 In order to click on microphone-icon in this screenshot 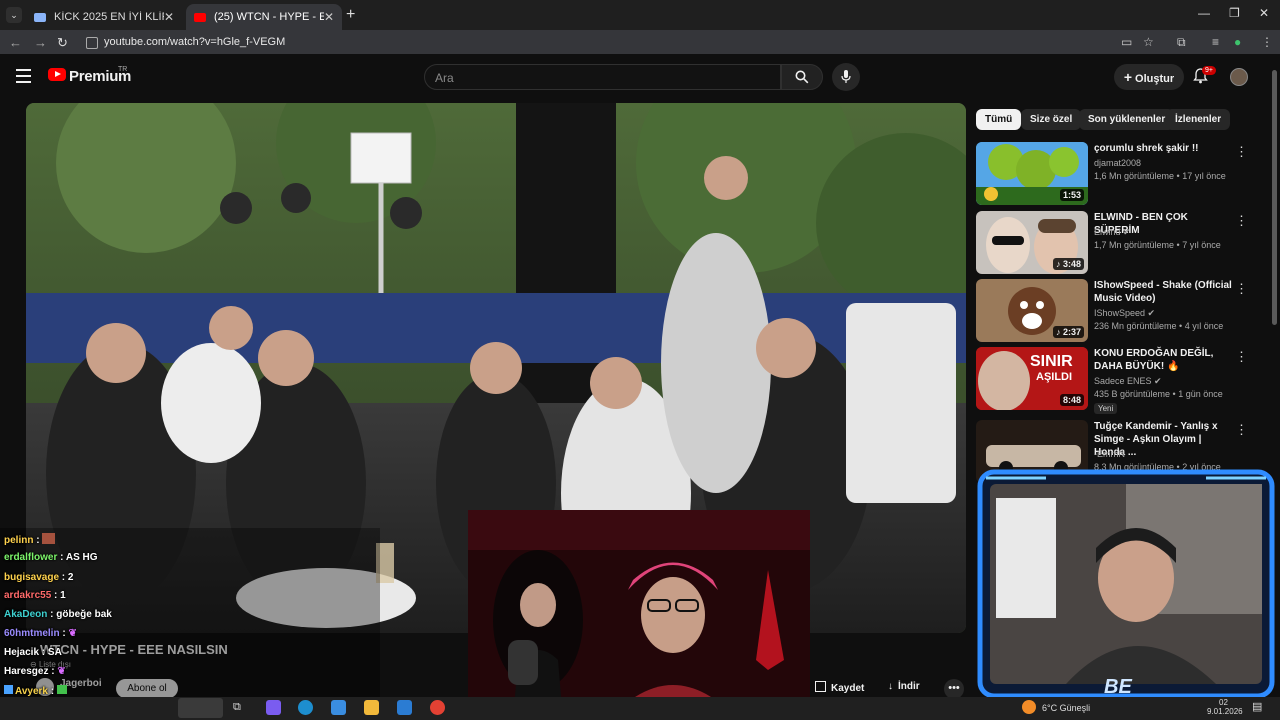, I will do `click(846, 76)`.